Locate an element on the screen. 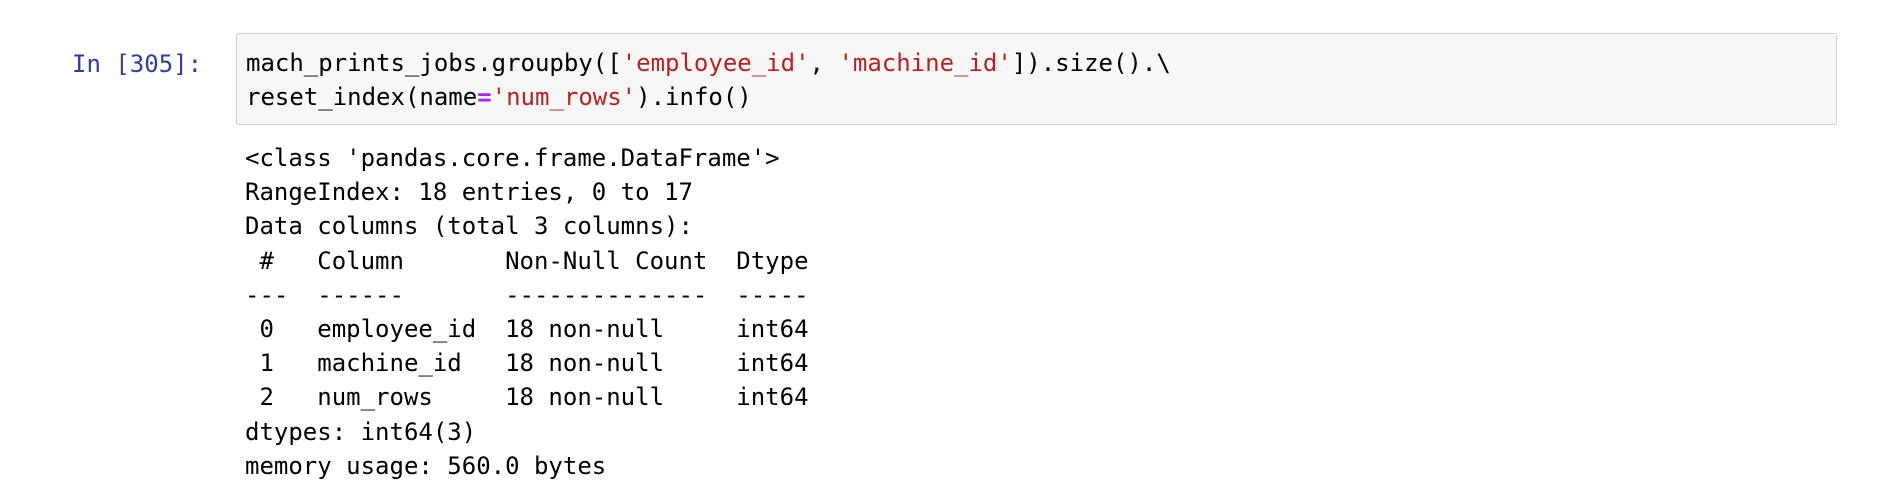  string-literal: 'num_rows' is located at coordinates (564, 97).